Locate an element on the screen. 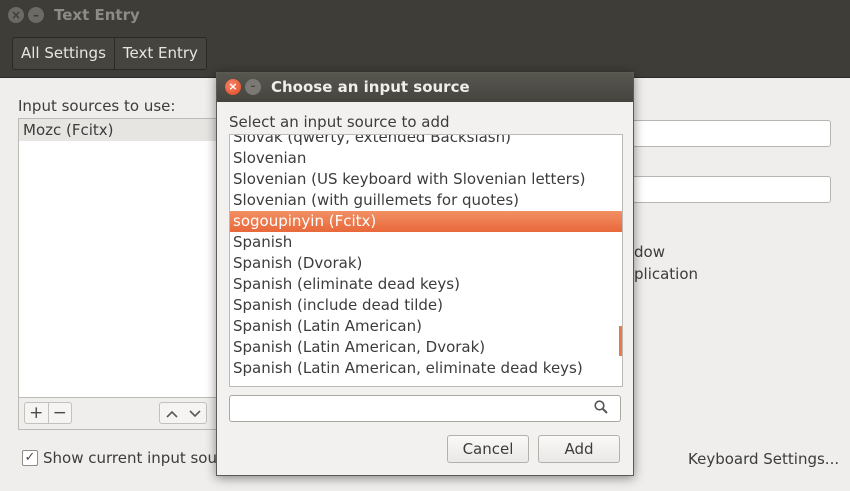  search-icon is located at coordinates (601, 407).